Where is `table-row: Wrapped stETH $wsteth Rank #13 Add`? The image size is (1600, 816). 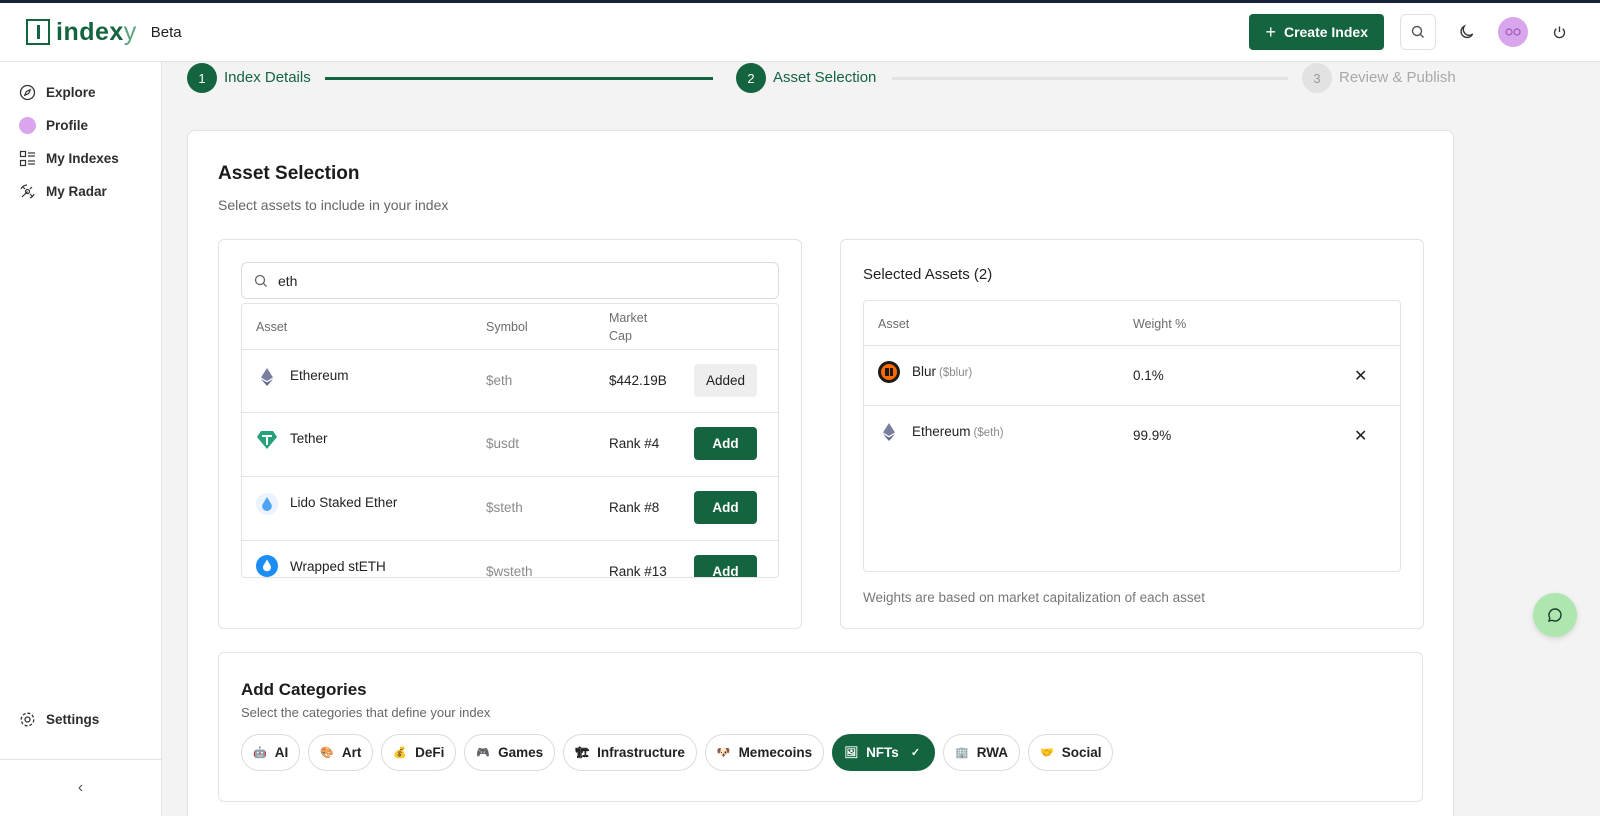
table-row: Wrapped stETH $wsteth Rank #13 Add is located at coordinates (510, 559).